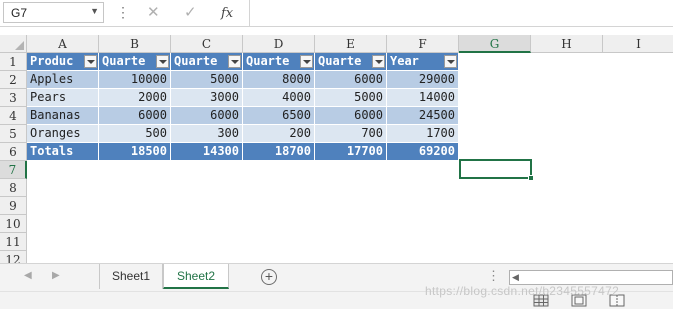  Describe the element at coordinates (63, 134) in the screenshot. I see `table-cell: Oranges` at that location.